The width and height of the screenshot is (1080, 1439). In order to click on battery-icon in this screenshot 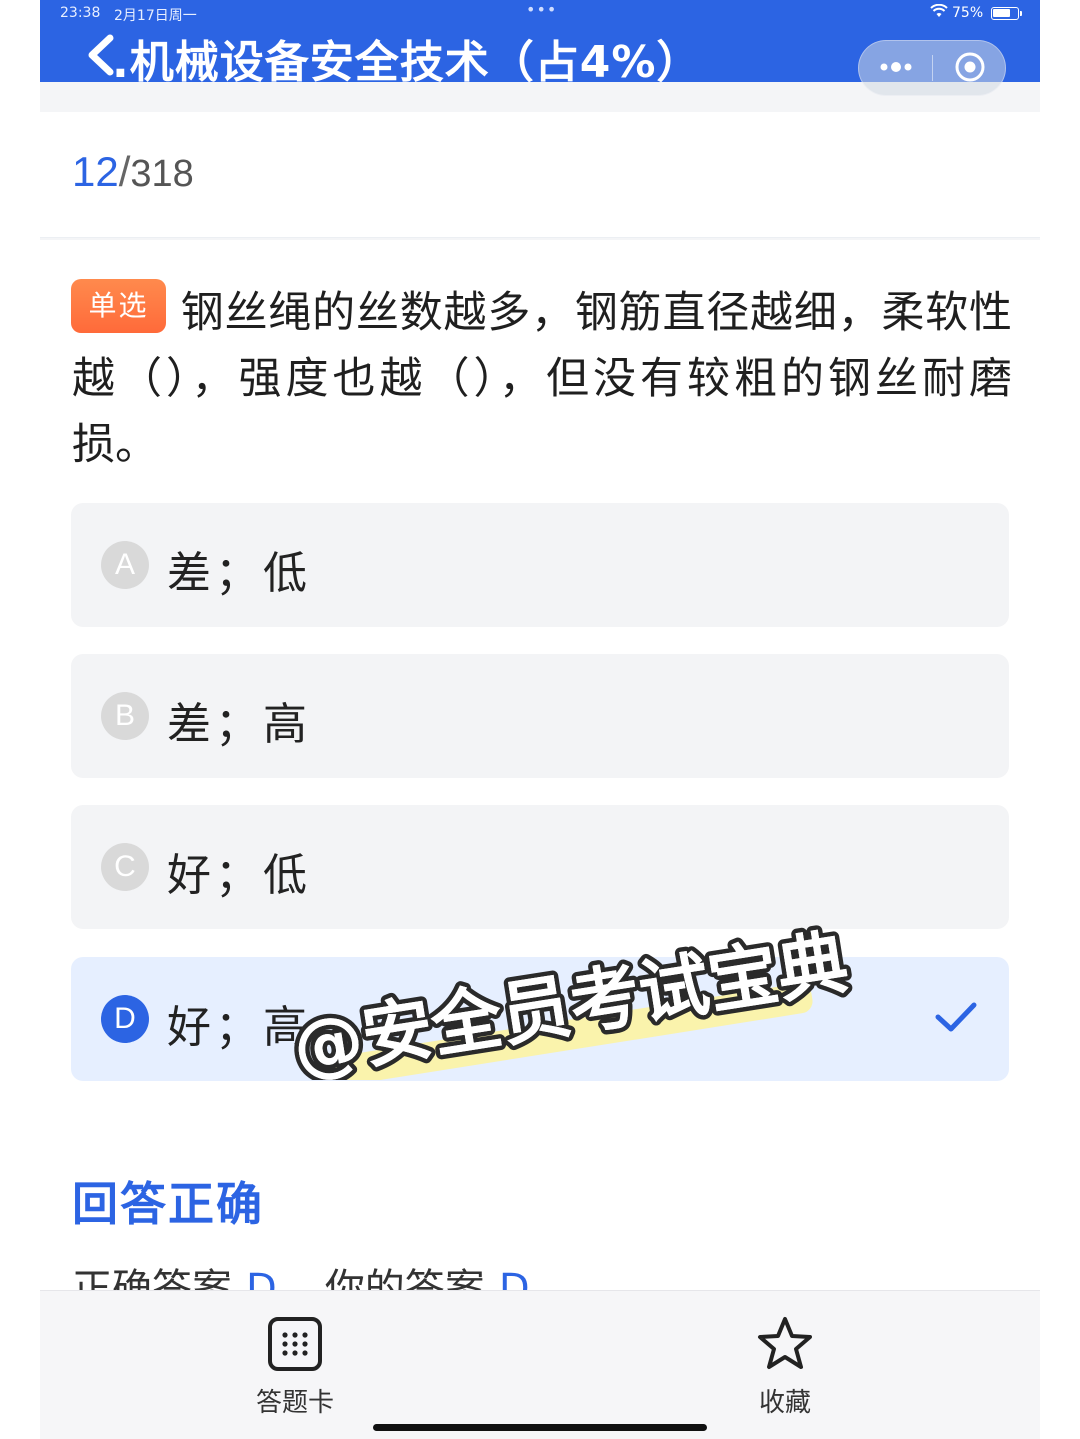, I will do `click(1005, 13)`.